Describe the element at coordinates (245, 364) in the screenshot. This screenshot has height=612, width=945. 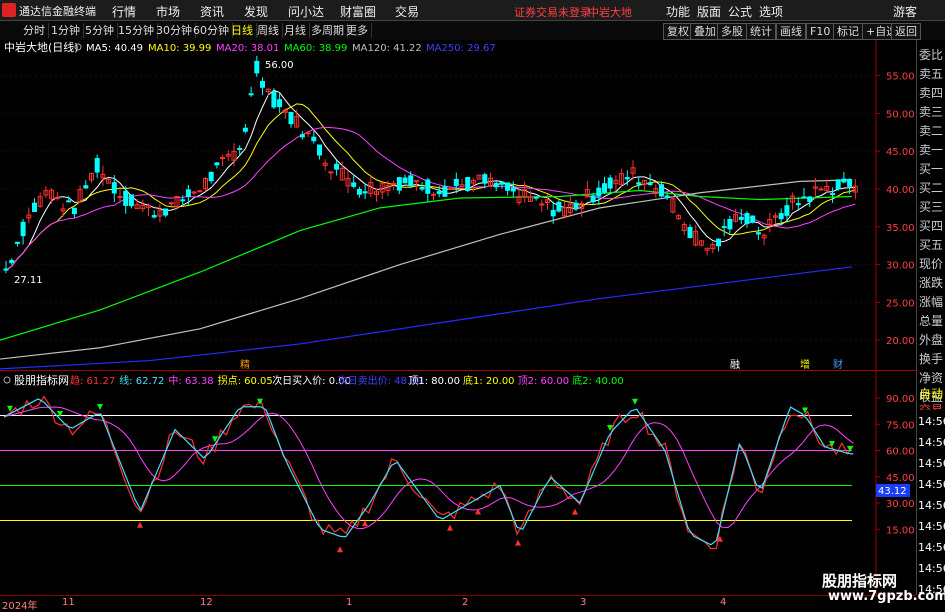
I see `event-jing: 精` at that location.